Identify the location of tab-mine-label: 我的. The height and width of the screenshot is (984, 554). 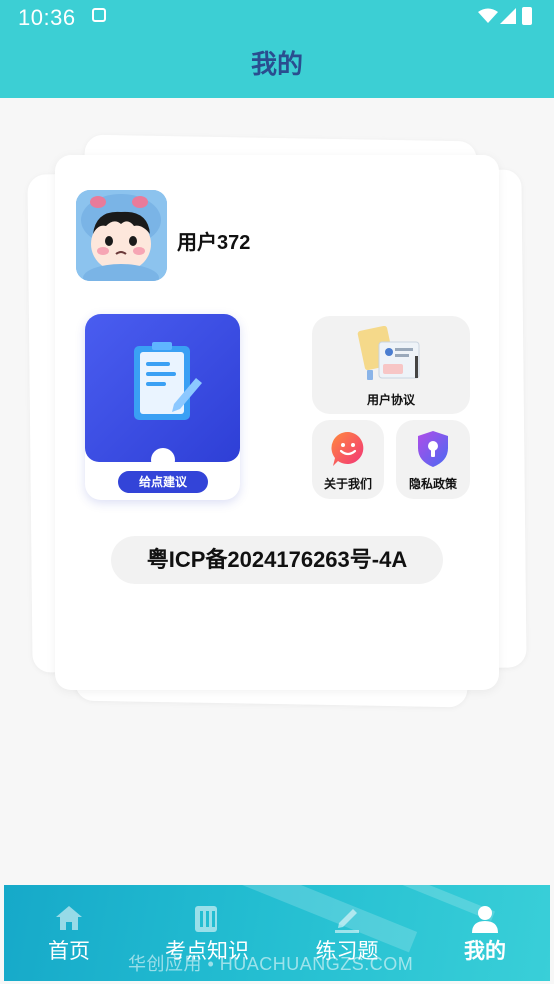
(485, 951).